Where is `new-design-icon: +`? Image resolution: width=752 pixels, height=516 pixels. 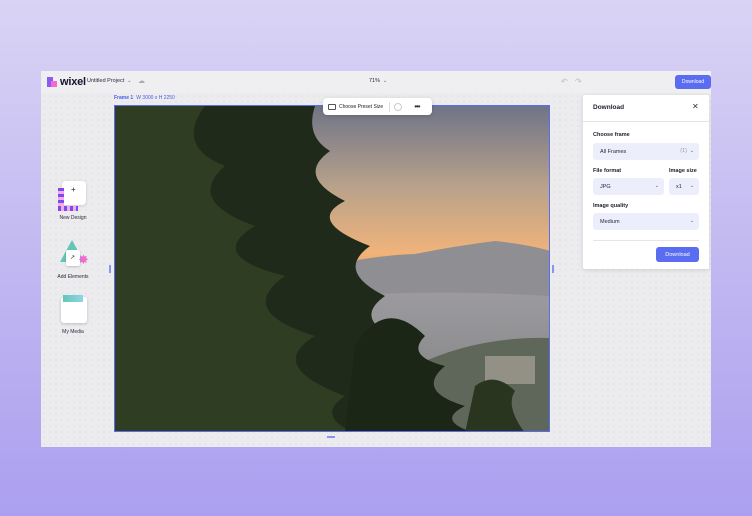 new-design-icon: + is located at coordinates (73, 196).